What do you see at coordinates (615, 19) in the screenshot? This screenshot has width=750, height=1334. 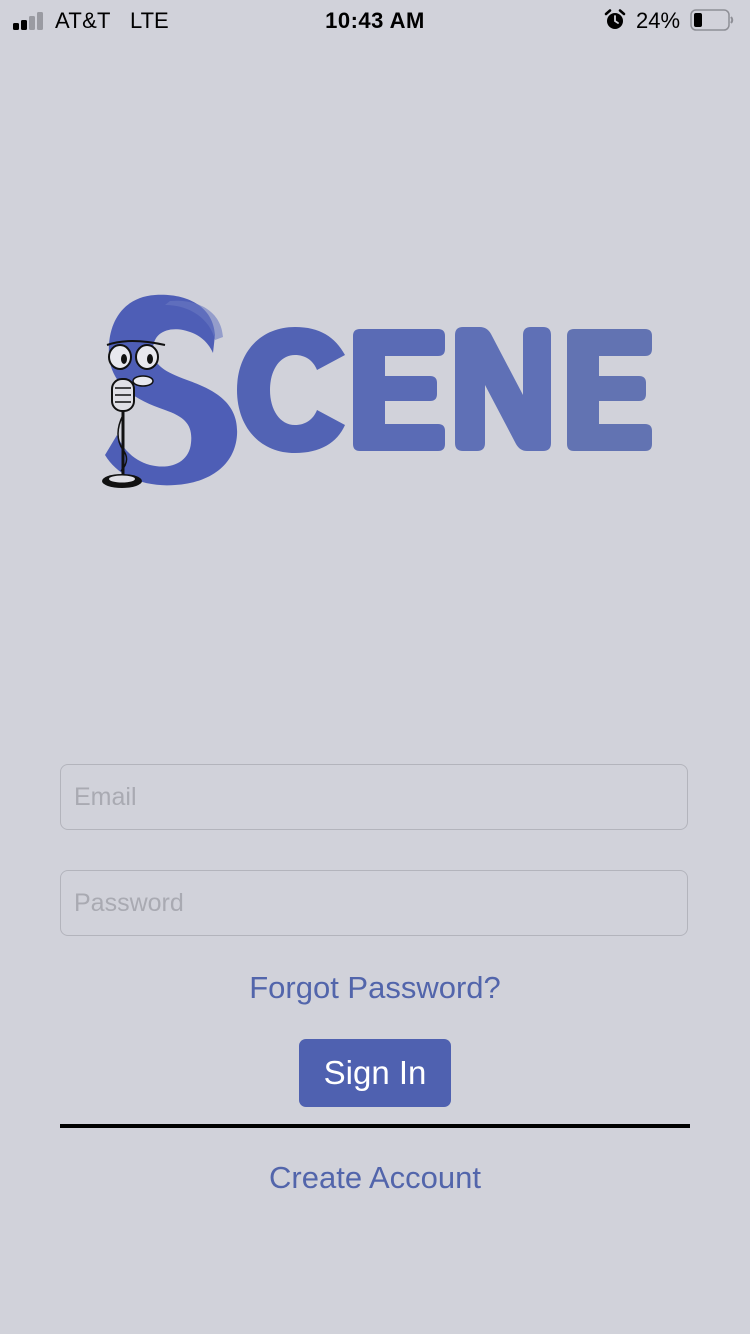 I see `alarm-icon` at bounding box center [615, 19].